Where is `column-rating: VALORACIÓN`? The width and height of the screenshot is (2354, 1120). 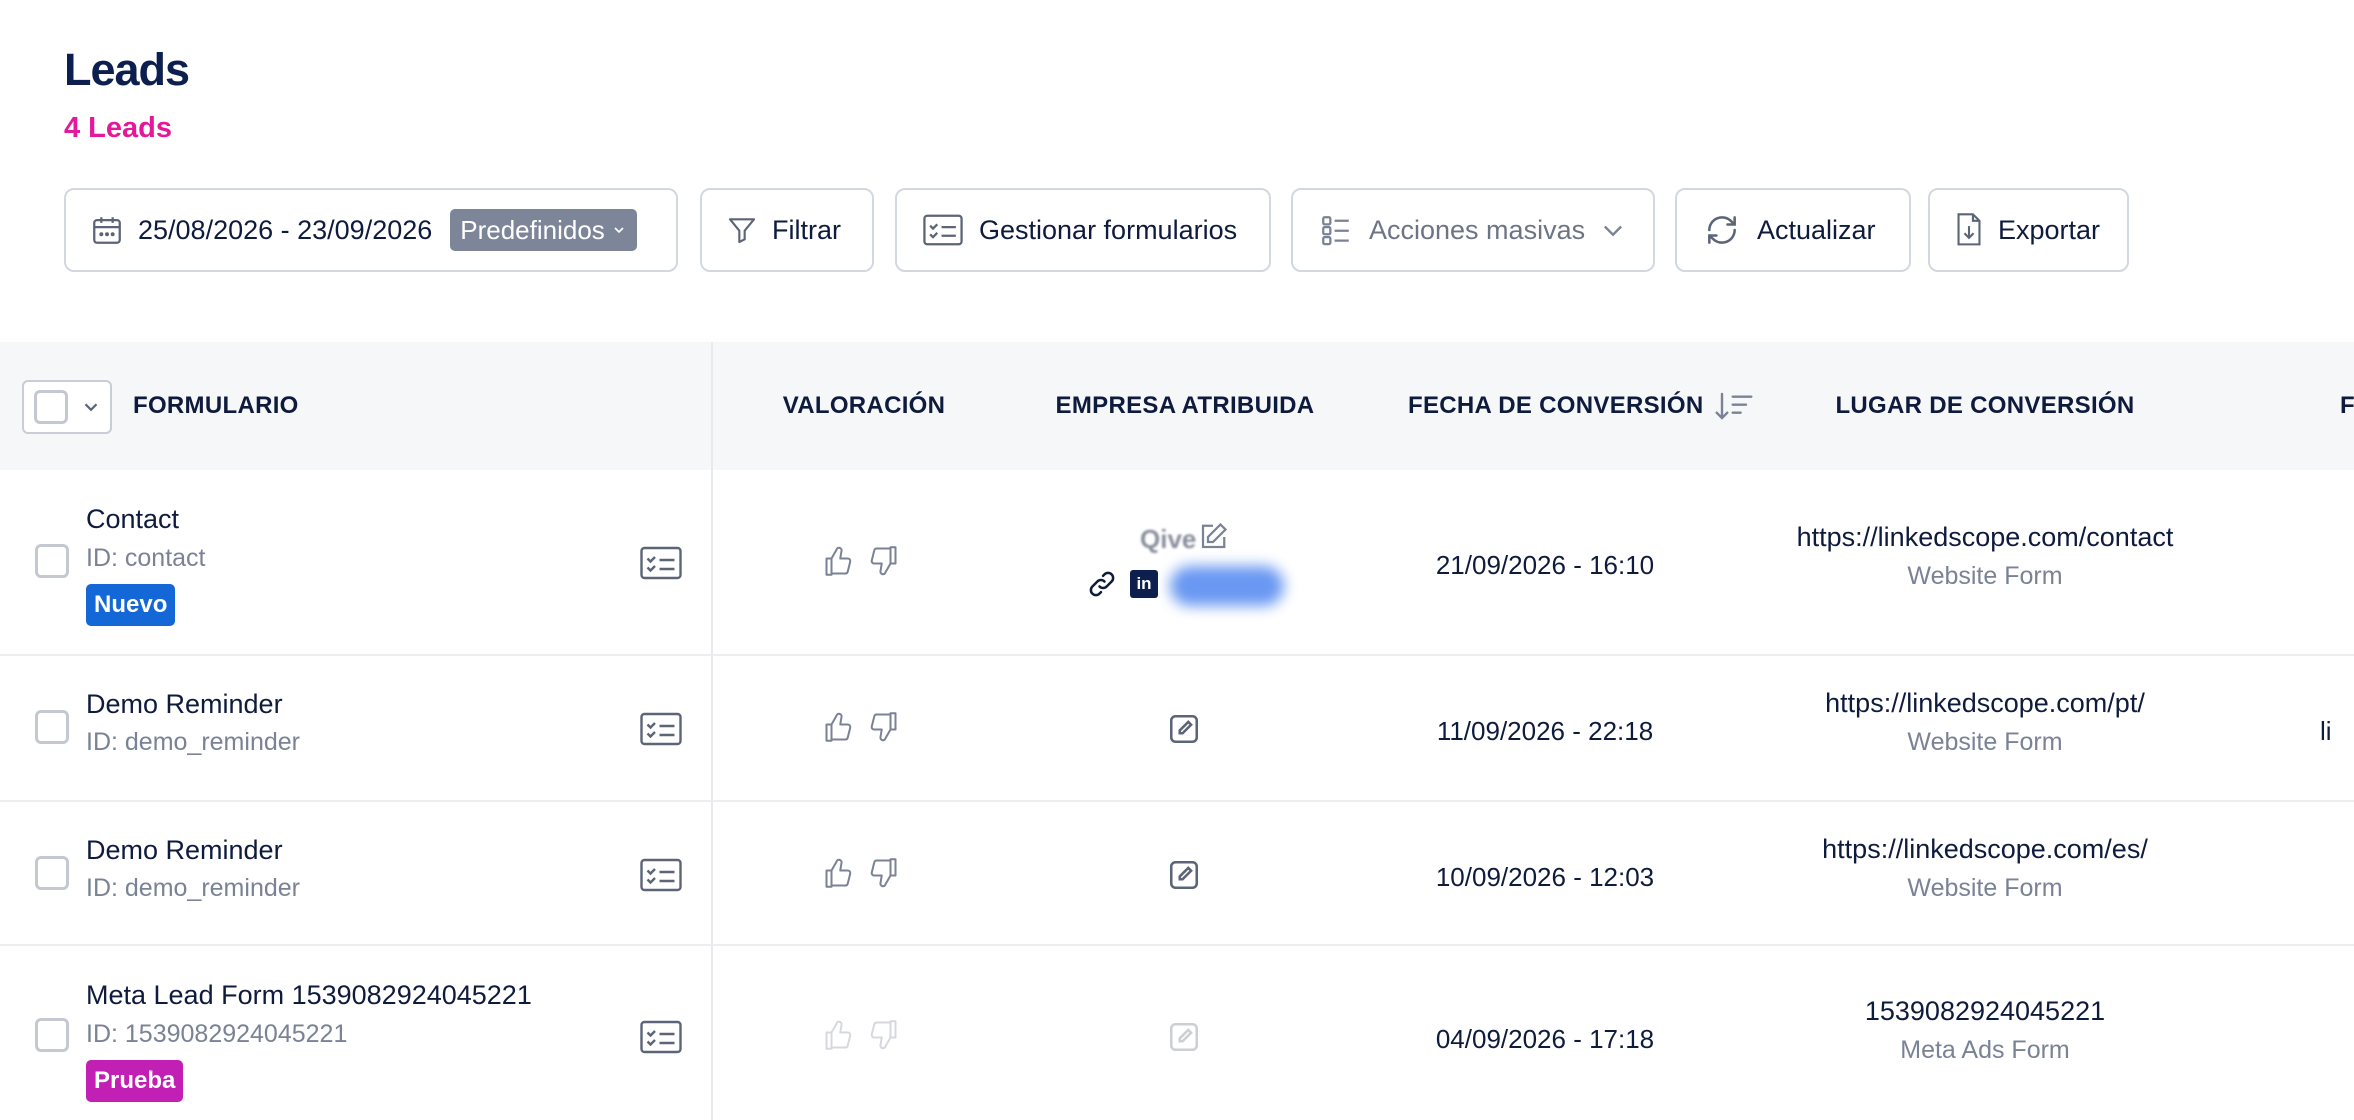
column-rating: VALORACIÓN is located at coordinates (864, 406).